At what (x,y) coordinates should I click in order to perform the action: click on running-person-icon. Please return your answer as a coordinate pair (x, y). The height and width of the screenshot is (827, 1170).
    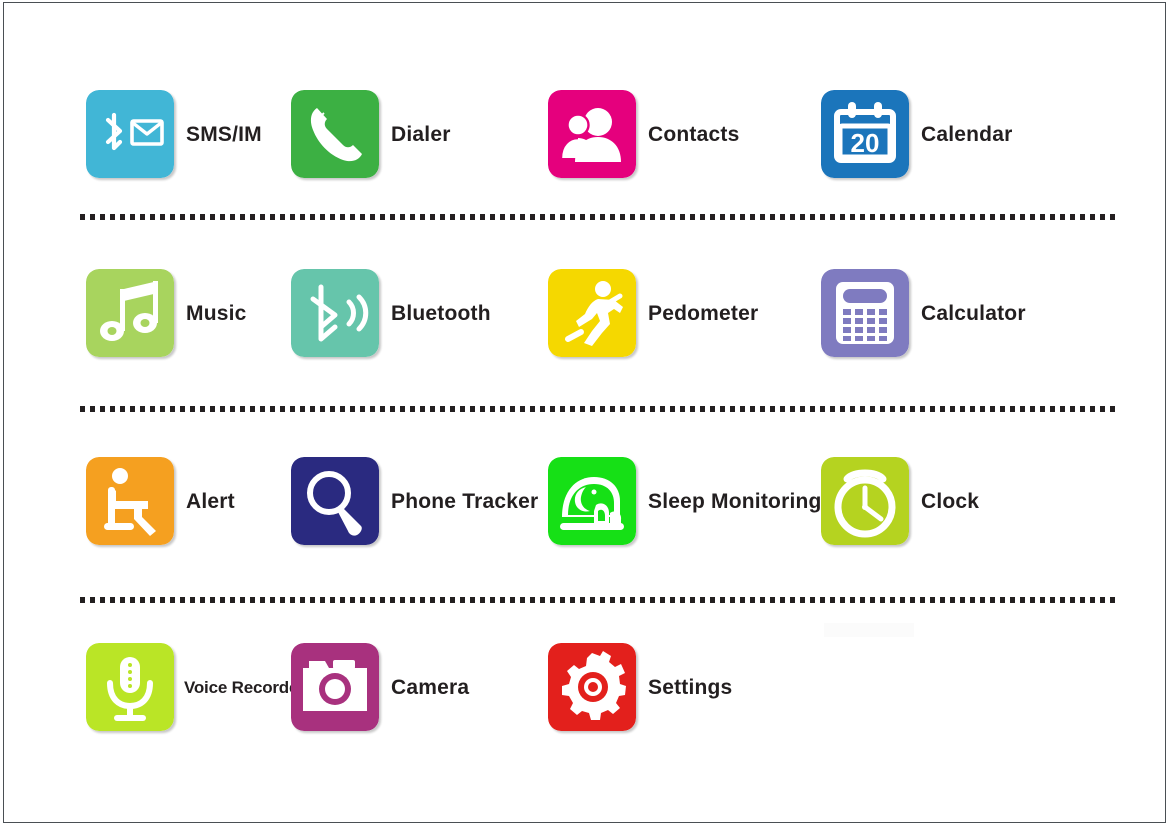
    Looking at the image, I should click on (592, 313).